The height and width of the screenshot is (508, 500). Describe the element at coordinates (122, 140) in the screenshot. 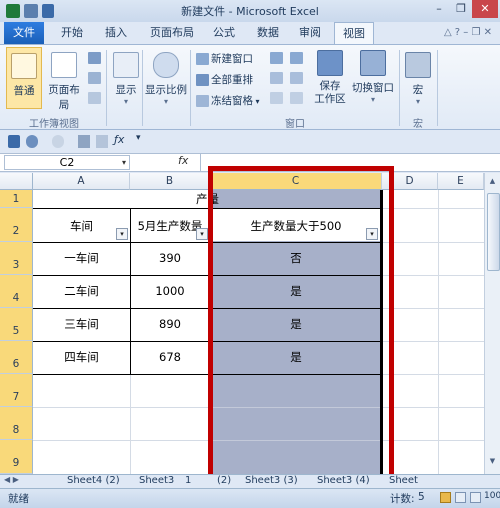

I see `insert-function-icon: ƒx` at that location.